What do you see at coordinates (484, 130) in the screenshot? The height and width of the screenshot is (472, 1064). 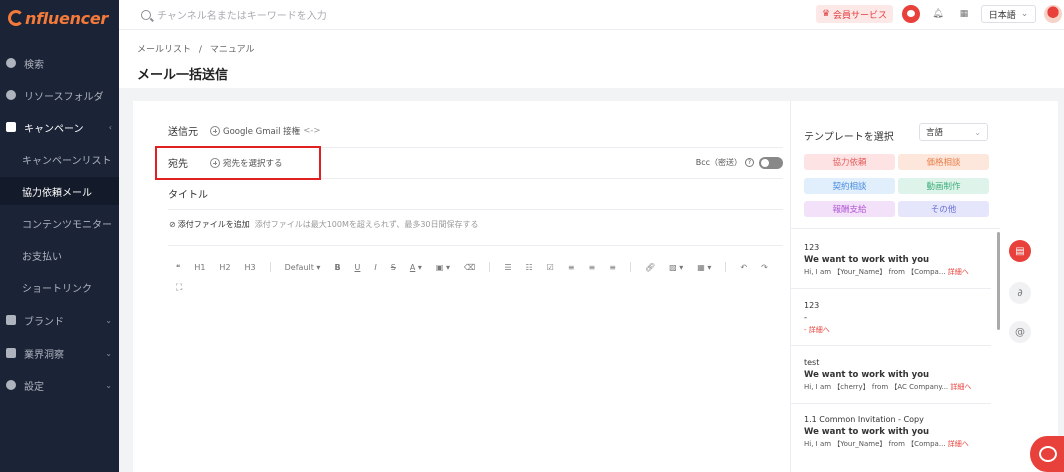 I see `sender-row: 送信元 Google Gmail 接権 <->` at bounding box center [484, 130].